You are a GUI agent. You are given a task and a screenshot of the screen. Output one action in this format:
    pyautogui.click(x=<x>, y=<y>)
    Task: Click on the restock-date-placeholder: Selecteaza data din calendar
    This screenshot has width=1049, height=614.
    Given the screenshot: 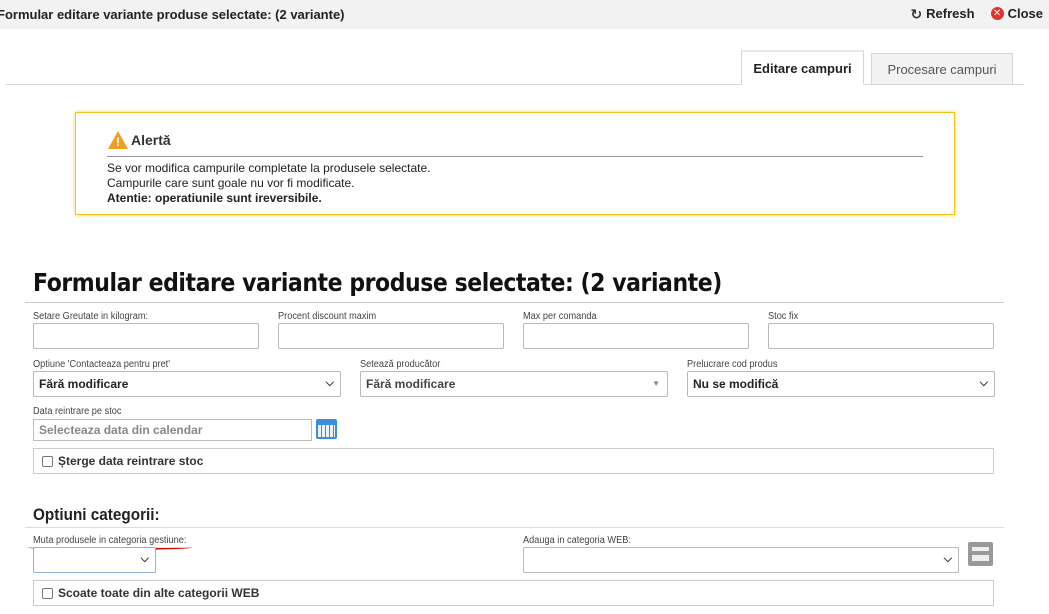 What is the action you would take?
    pyautogui.click(x=121, y=430)
    